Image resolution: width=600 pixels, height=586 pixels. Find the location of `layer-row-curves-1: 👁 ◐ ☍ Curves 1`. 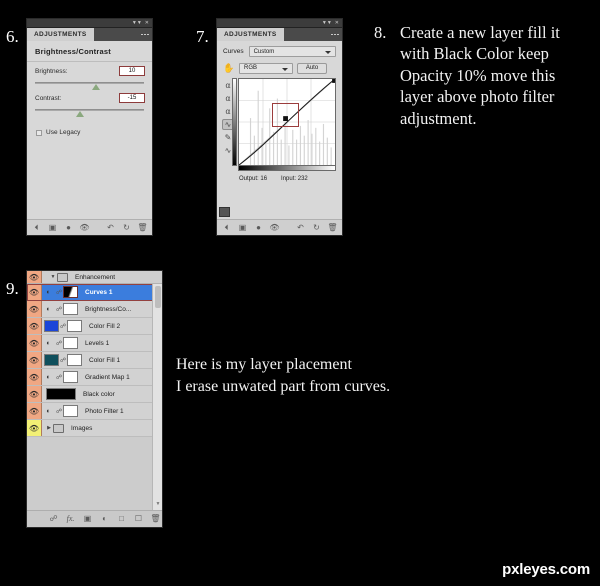

layer-row-curves-1: 👁 ◐ ☍ Curves 1 is located at coordinates (94, 292).